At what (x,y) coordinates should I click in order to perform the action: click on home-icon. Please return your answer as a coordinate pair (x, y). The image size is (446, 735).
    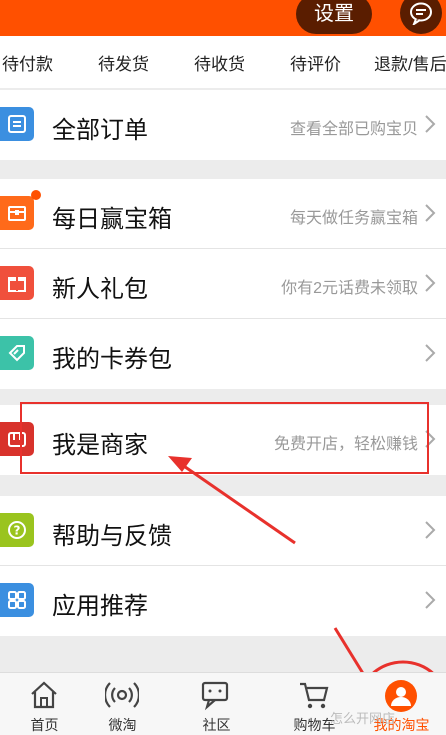
    Looking at the image, I should click on (44, 695).